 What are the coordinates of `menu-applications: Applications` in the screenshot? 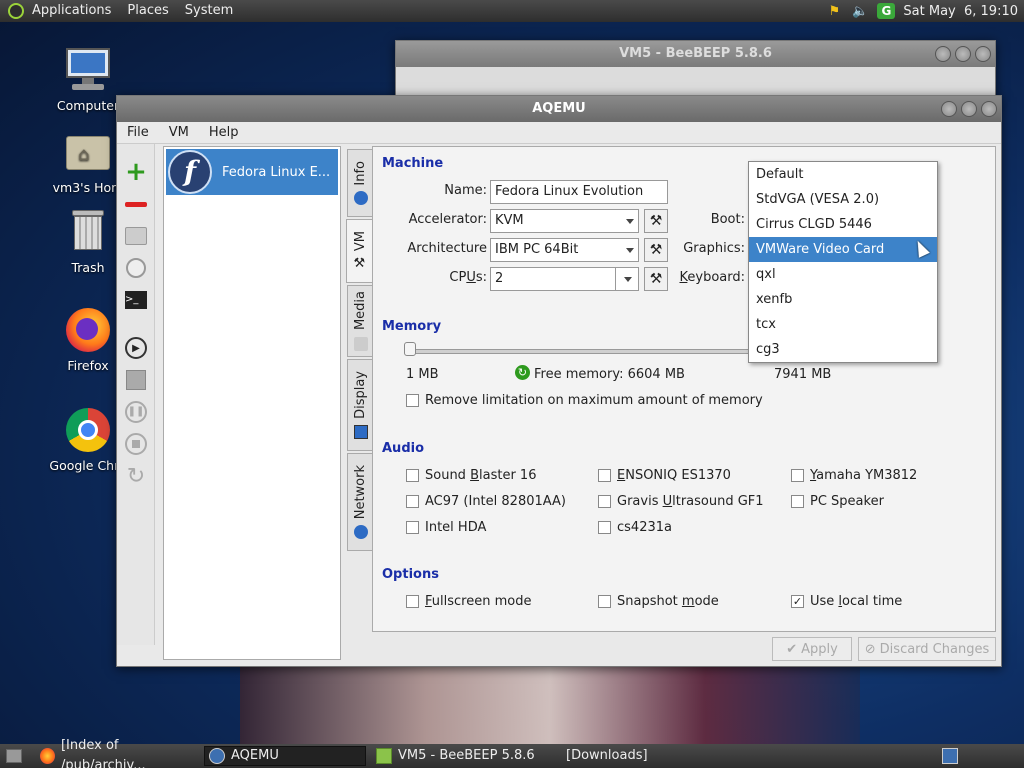 It's located at (71, 11).